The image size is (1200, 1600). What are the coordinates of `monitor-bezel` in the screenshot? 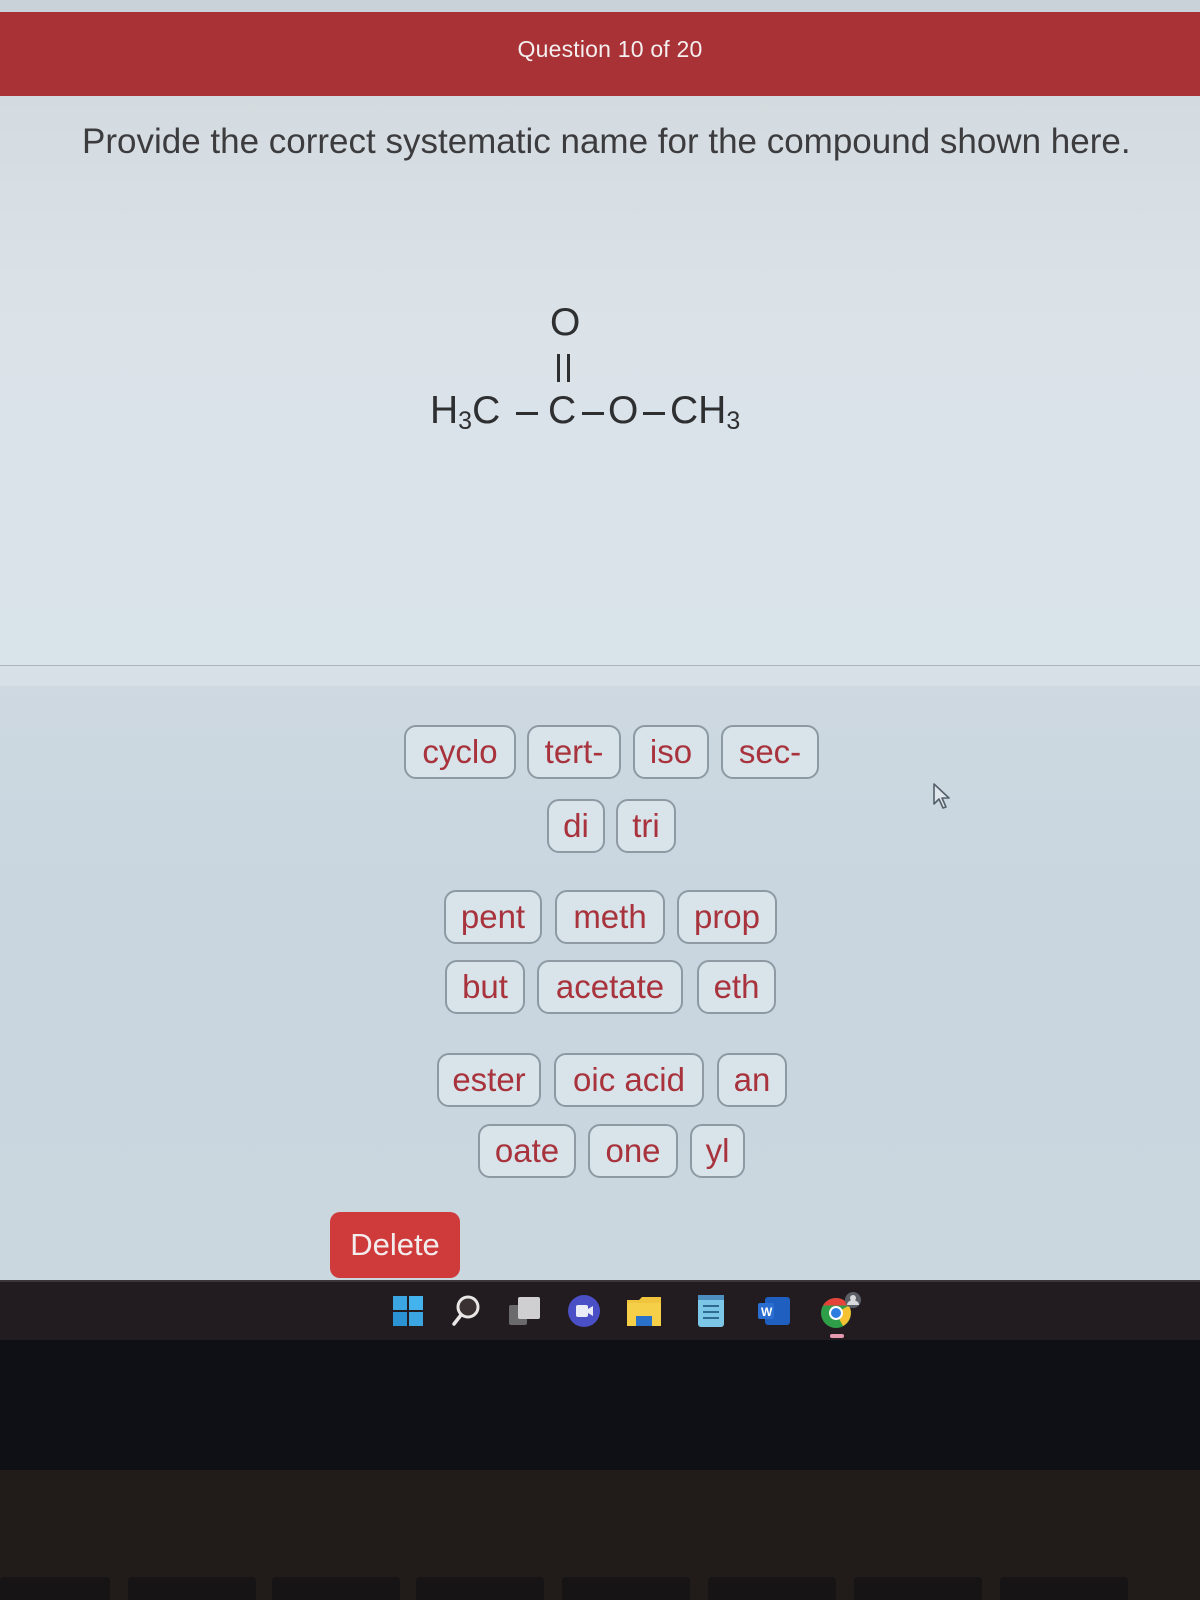 It's located at (600, 1405).